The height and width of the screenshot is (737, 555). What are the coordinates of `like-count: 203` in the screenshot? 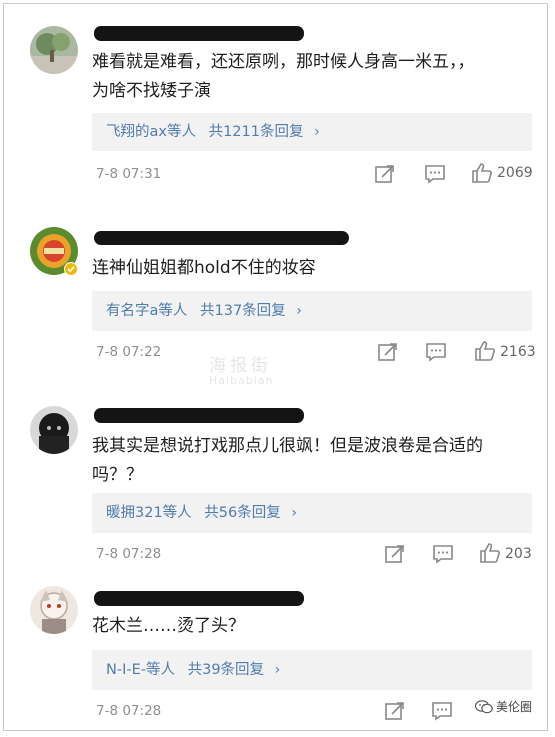 It's located at (518, 554).